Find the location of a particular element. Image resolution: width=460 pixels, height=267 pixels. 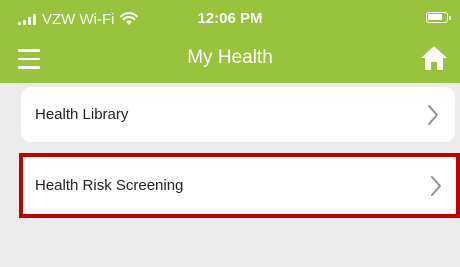

list-item-label: Health Library is located at coordinates (82, 114).